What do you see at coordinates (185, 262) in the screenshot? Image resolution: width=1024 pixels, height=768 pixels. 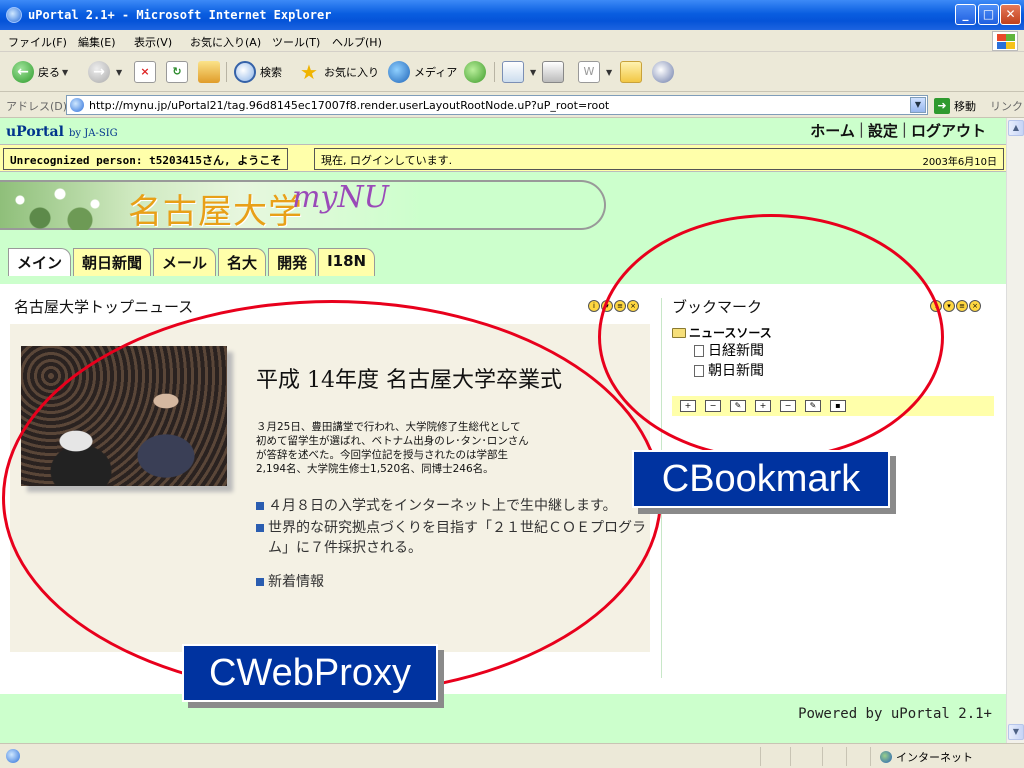 I see `tab-mail: メール` at bounding box center [185, 262].